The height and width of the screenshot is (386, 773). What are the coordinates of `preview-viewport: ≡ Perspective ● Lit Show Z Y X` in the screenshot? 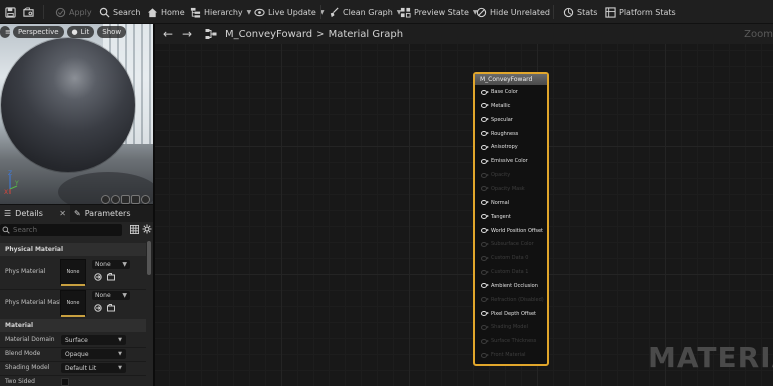 It's located at (76, 114).